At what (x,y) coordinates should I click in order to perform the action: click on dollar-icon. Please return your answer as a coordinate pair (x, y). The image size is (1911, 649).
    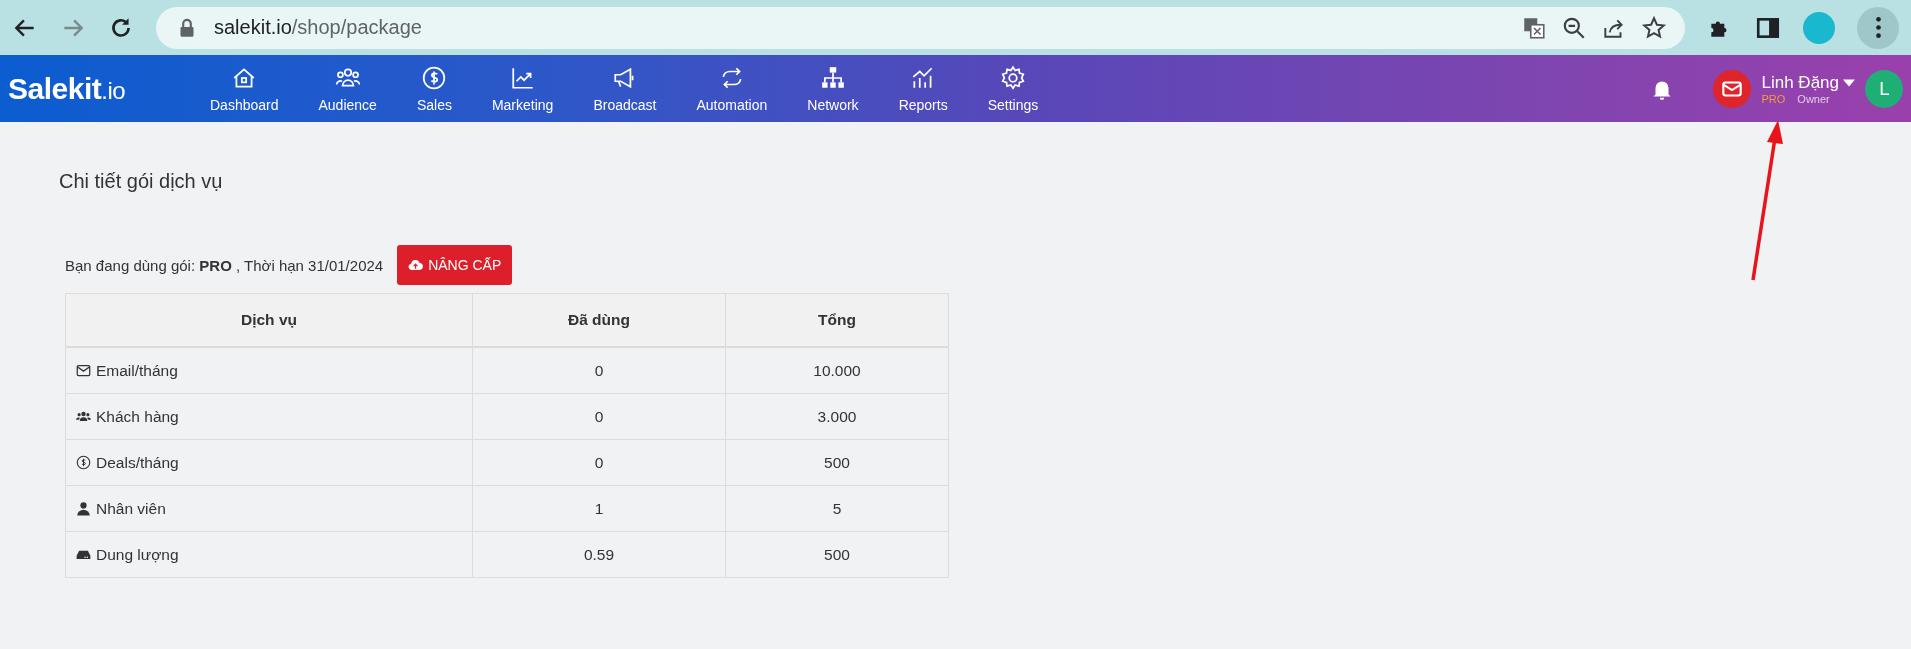
    Looking at the image, I should click on (434, 77).